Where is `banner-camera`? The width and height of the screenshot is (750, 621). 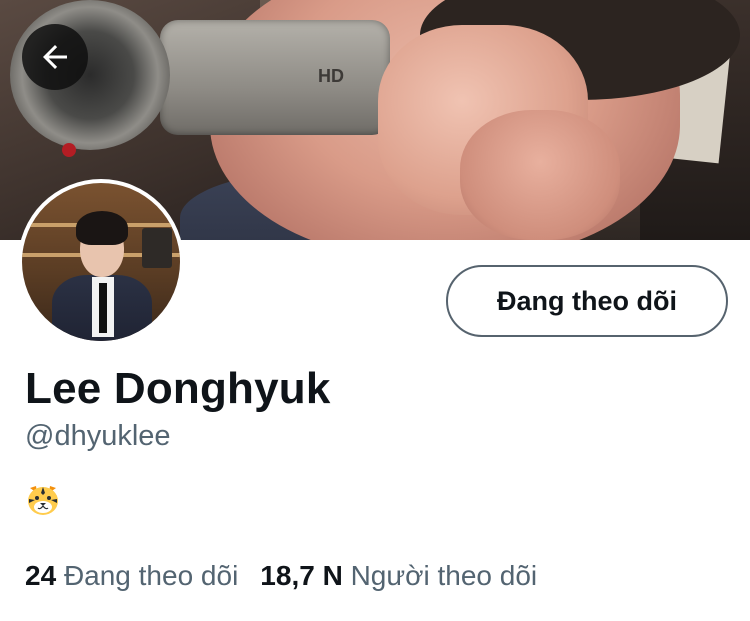 banner-camera is located at coordinates (275, 77).